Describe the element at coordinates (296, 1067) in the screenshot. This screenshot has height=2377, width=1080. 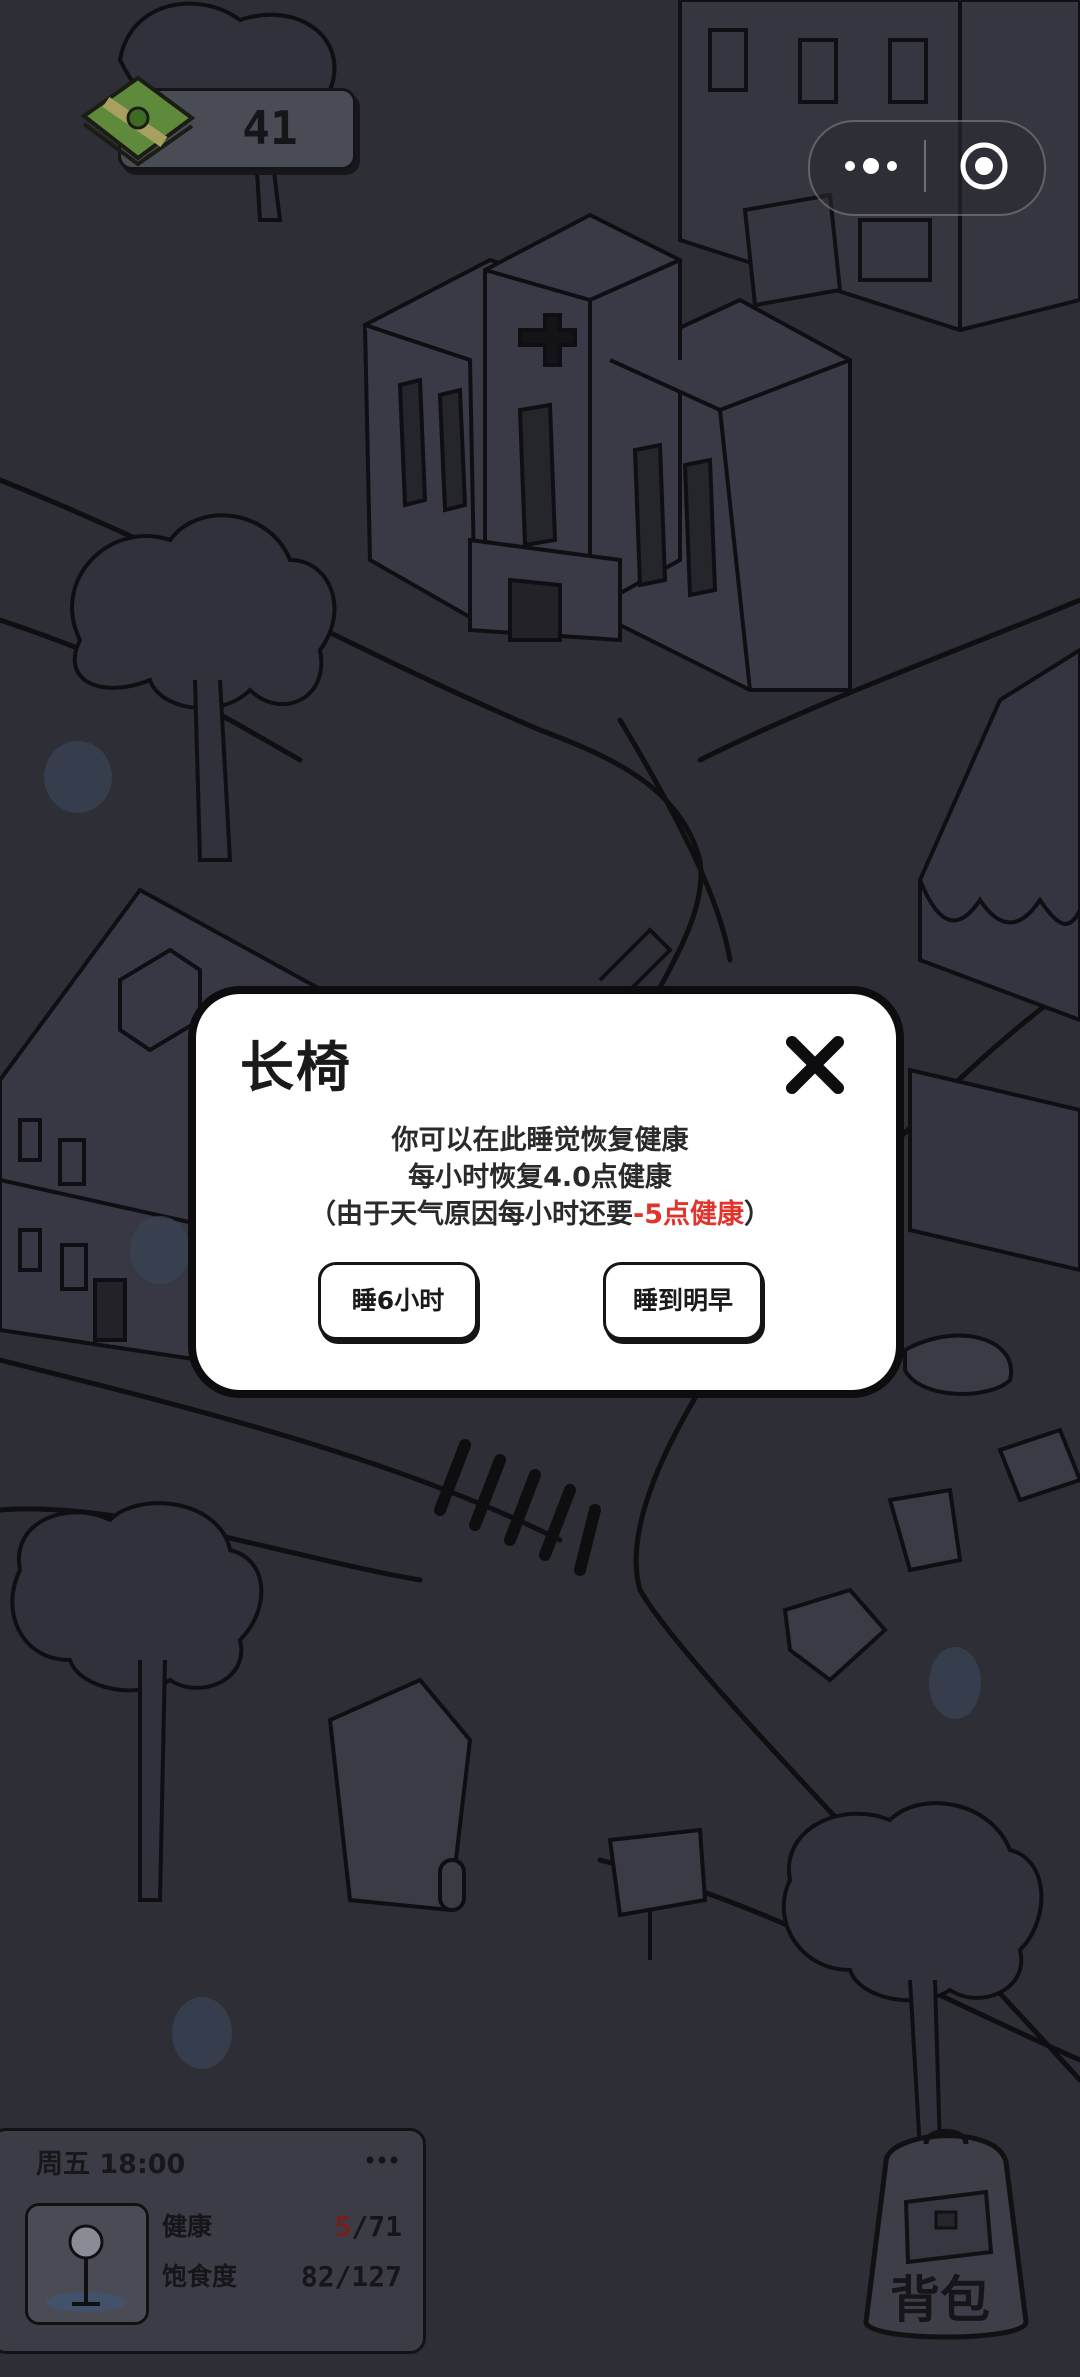
I see `dialog-title: 长椅` at that location.